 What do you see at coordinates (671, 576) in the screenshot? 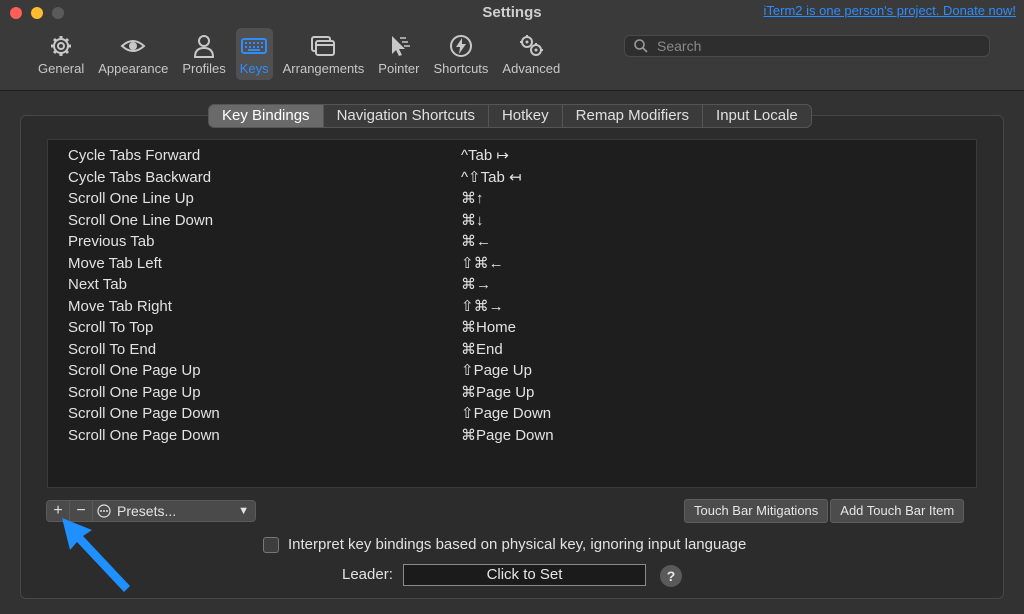
I see `help-button: ?` at bounding box center [671, 576].